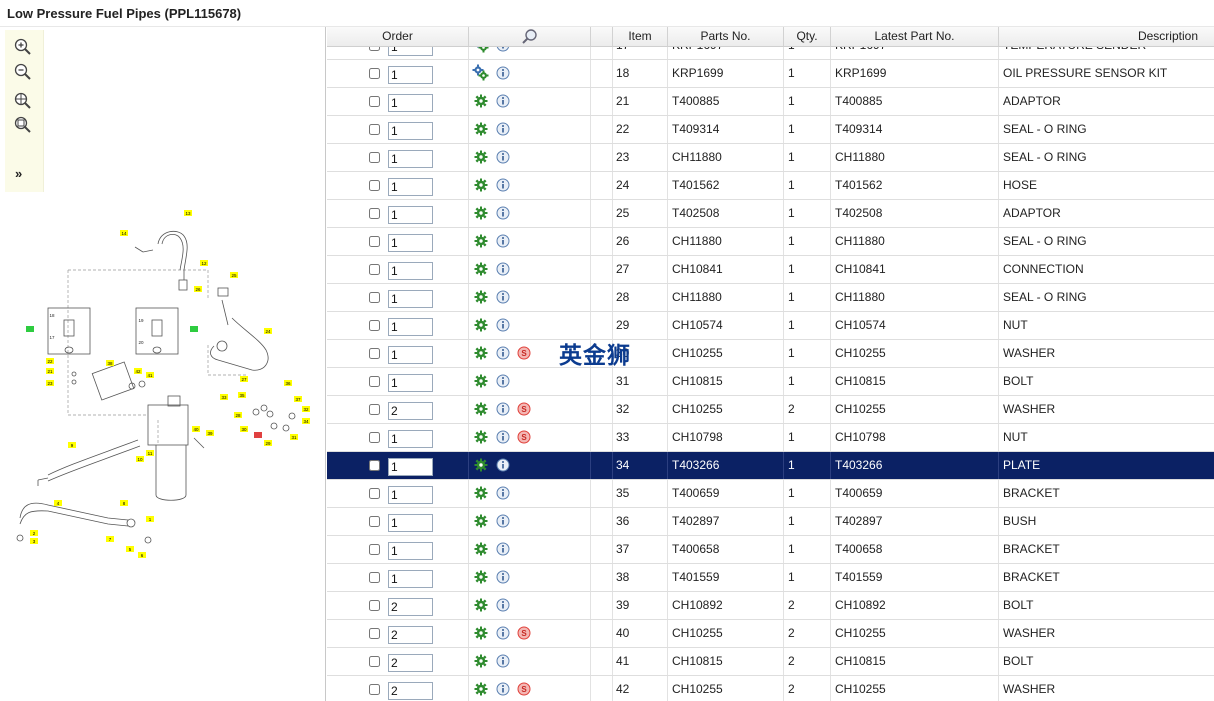  What do you see at coordinates (915, 269) in the screenshot?
I see `latest-part-cell: CH10841` at bounding box center [915, 269].